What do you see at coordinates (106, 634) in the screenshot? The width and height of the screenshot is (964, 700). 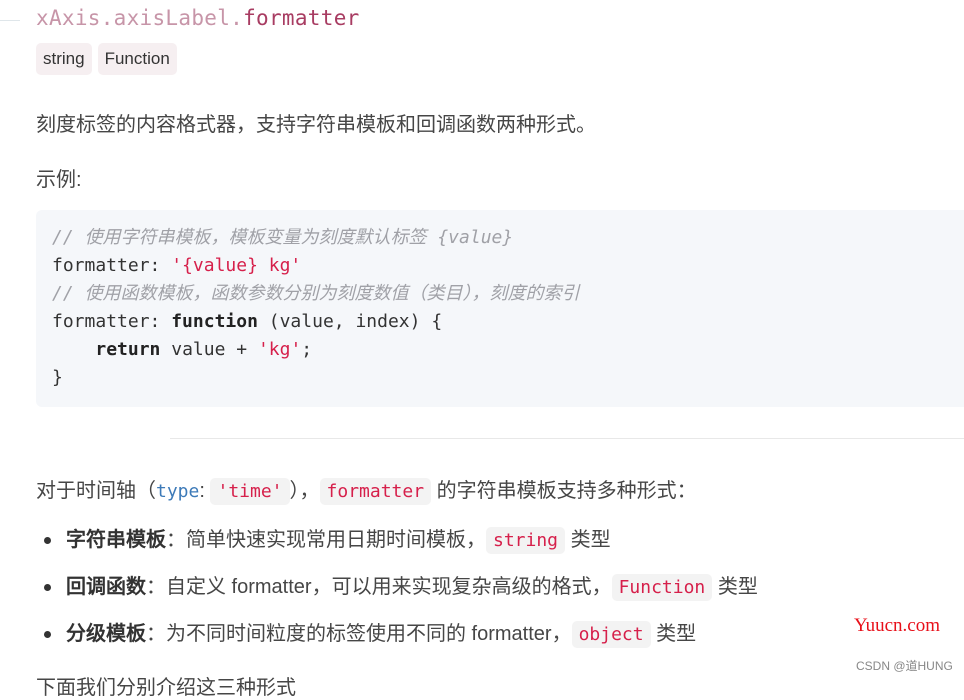 I see `list-item-title: 分级模板` at bounding box center [106, 634].